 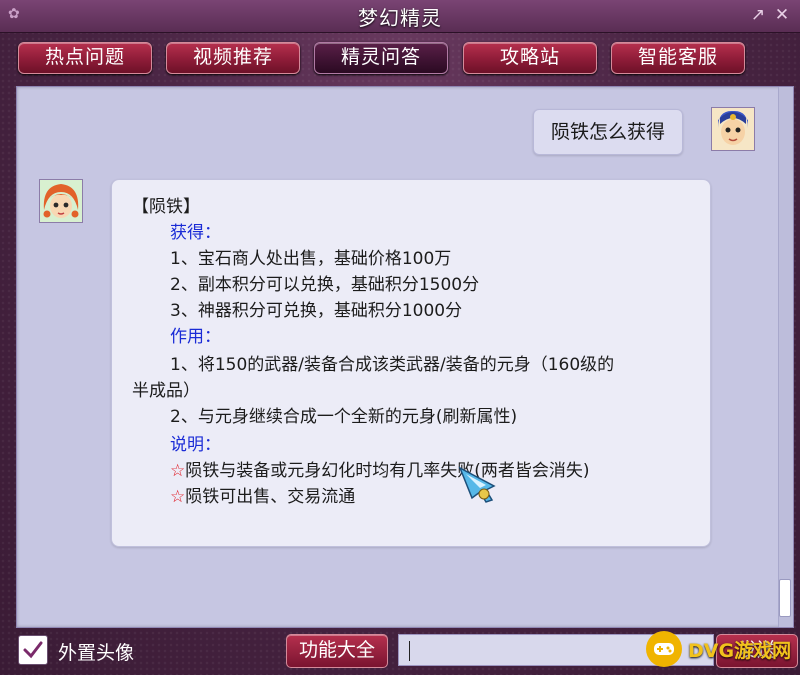 What do you see at coordinates (166, 391) in the screenshot?
I see `use-line: 半成品）` at bounding box center [166, 391].